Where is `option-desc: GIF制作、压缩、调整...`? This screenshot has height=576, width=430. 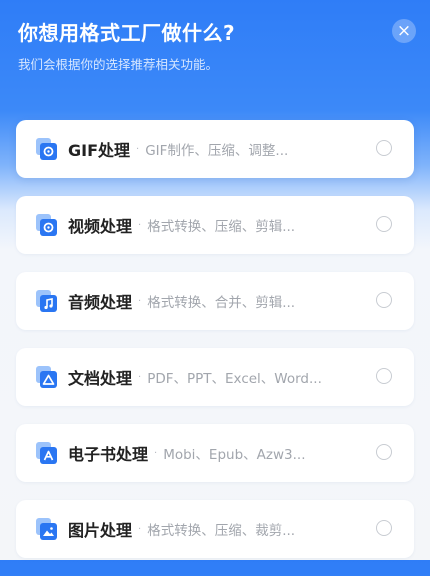 option-desc: GIF制作、压缩、调整... is located at coordinates (217, 151).